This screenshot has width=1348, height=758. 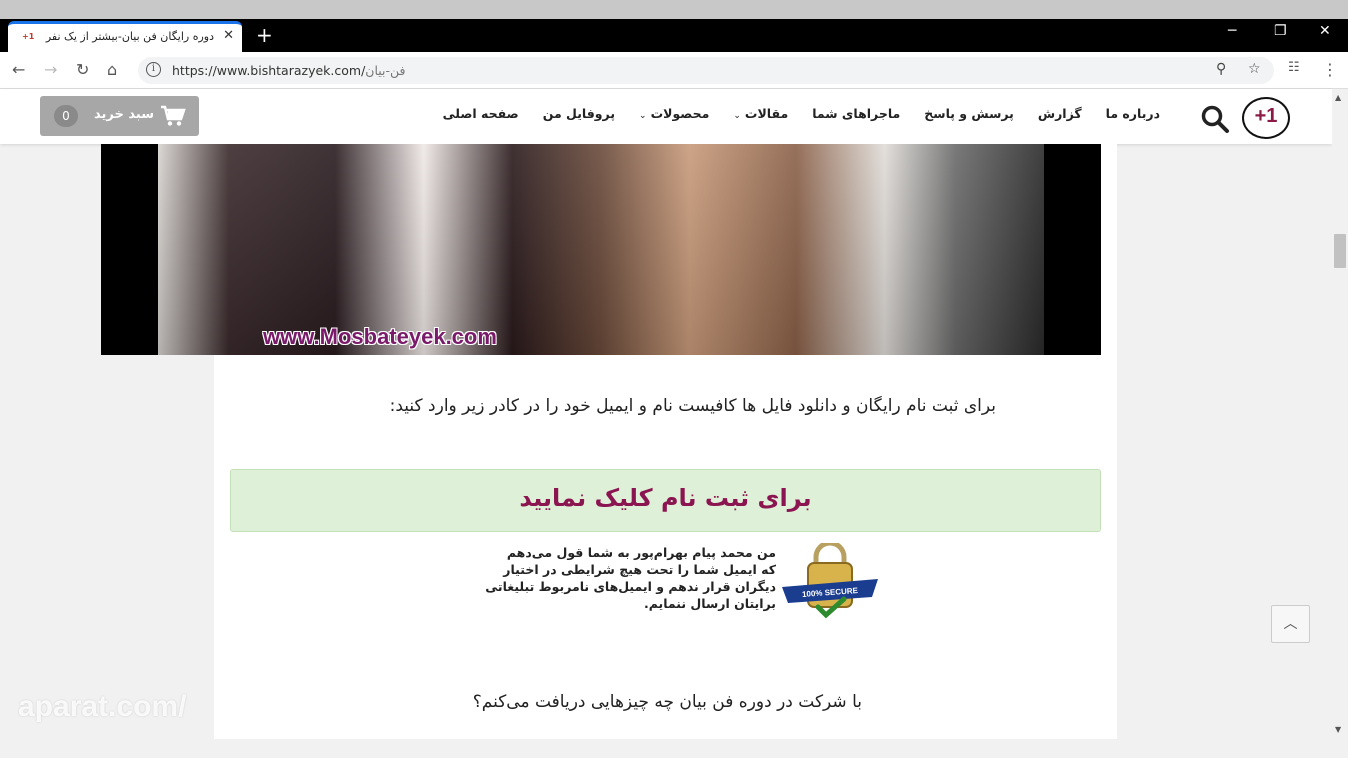 I want to click on favicon-icon: +1, so click(x=28, y=36).